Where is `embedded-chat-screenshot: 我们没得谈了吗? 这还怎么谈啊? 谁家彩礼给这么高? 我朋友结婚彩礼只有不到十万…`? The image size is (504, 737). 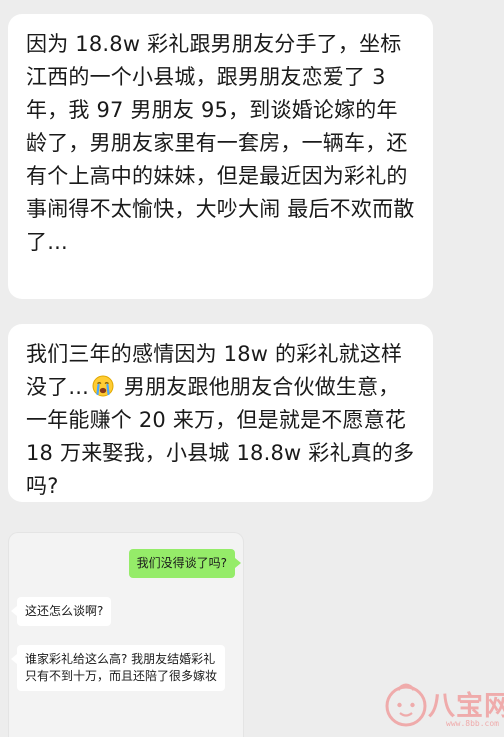
embedded-chat-screenshot: 我们没得谈了吗? 这还怎么谈啊? 谁家彩礼给这么高? 我朋友结婚彩礼只有不到十万… is located at coordinates (126, 634).